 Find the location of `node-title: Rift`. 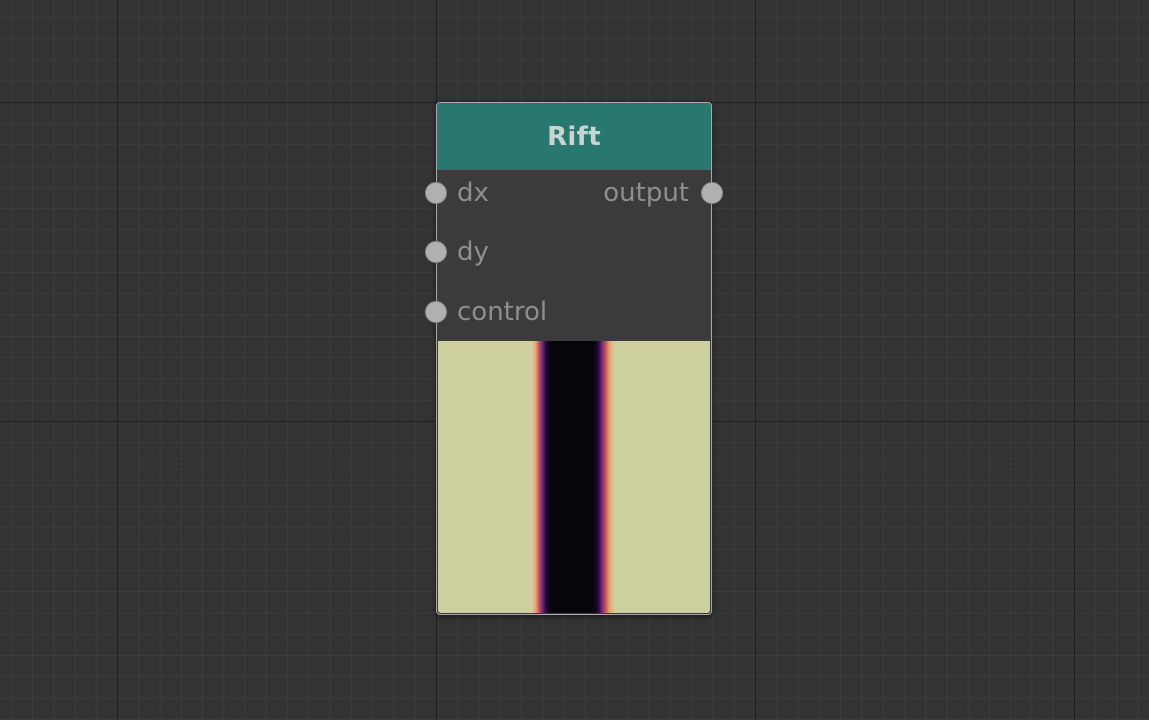

node-title: Rift is located at coordinates (574, 136).